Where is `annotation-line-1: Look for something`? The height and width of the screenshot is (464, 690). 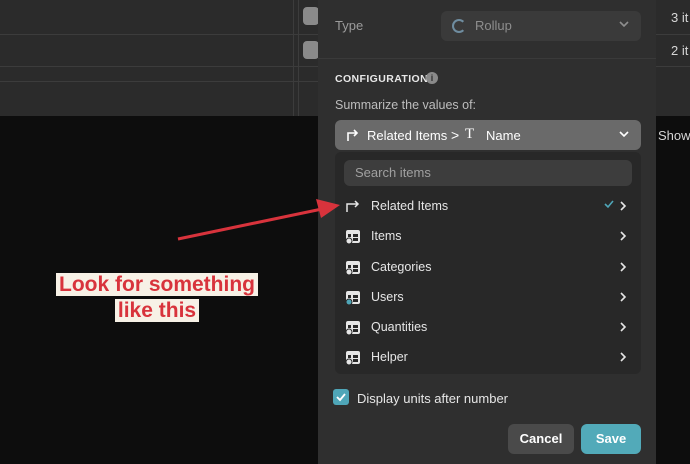
annotation-line-1: Look for something is located at coordinates (157, 284).